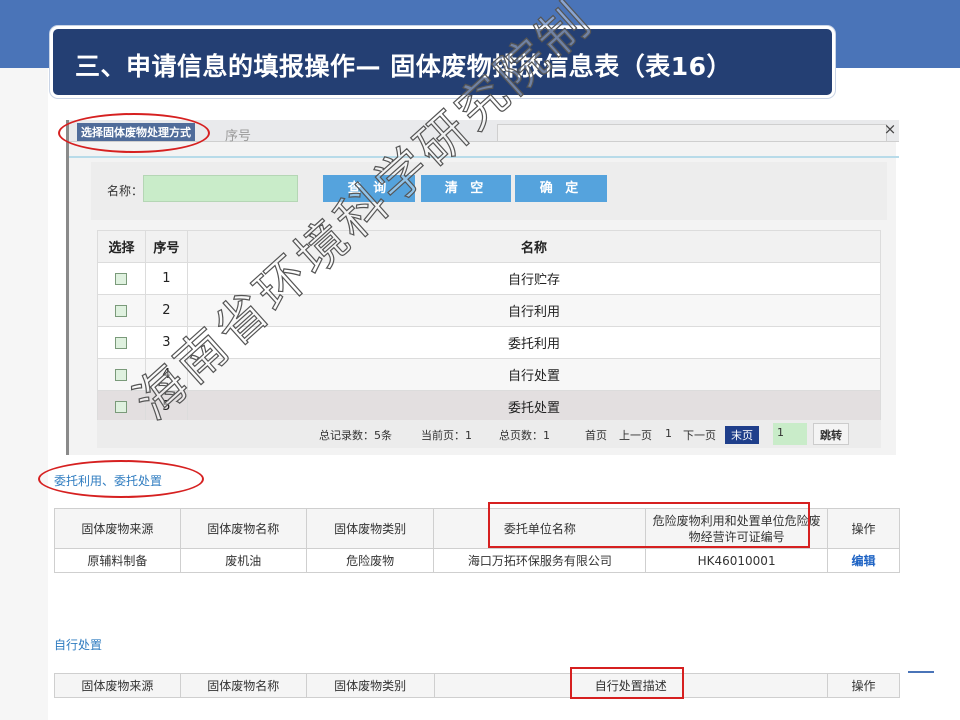 This screenshot has height=720, width=960. Describe the element at coordinates (534, 246) in the screenshot. I see `column-header-name: 名称` at that location.